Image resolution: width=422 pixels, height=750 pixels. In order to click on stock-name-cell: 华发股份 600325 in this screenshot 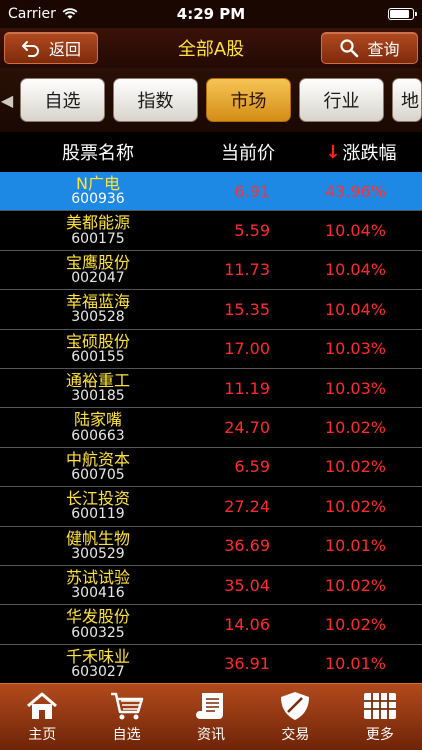, I will do `click(98, 624)`.